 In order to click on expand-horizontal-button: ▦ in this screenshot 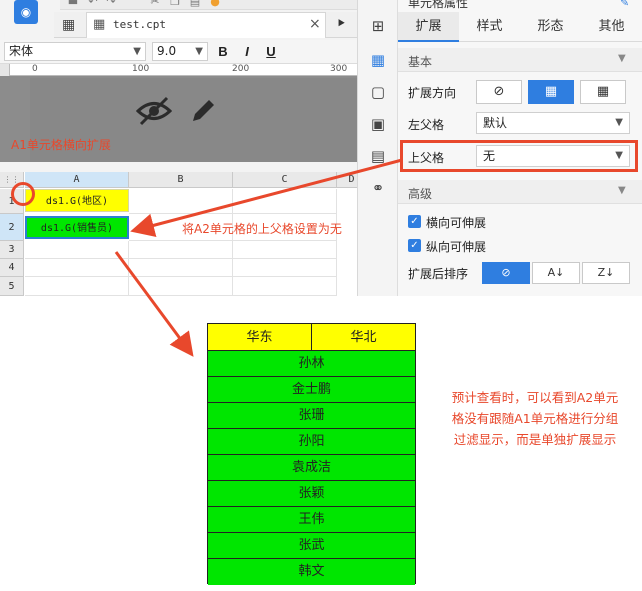, I will do `click(603, 92)`.